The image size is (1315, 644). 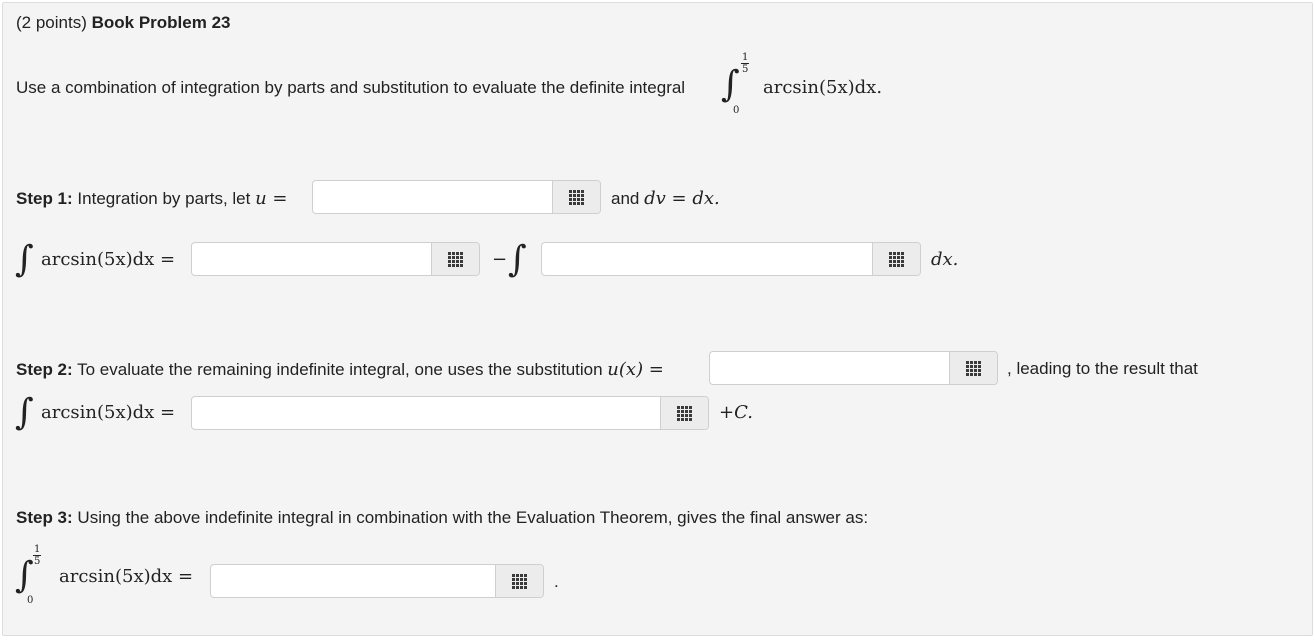 I want to click on and-text: and, so click(x=625, y=198).